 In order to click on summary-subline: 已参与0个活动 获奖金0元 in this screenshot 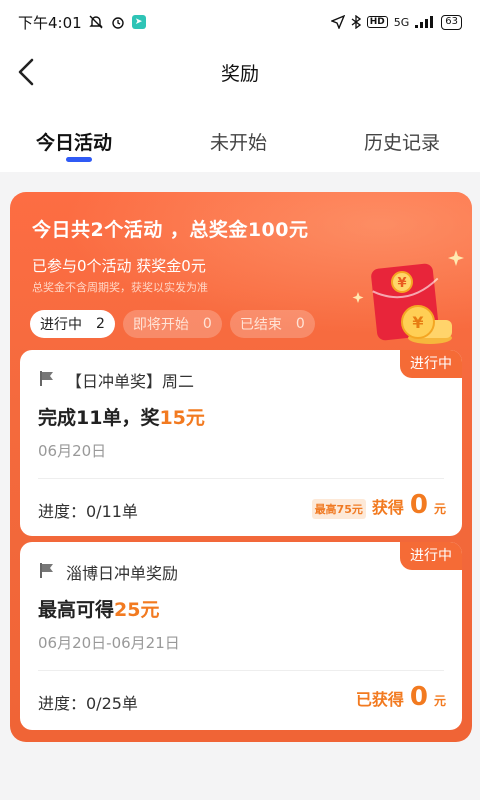, I will do `click(119, 266)`.